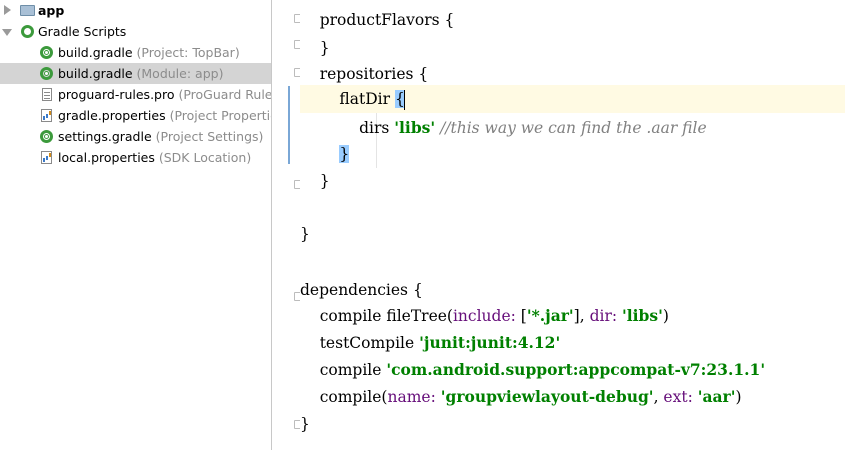 This screenshot has width=845, height=450. What do you see at coordinates (572, 20) in the screenshot?
I see `code-line: productFlavors {` at bounding box center [572, 20].